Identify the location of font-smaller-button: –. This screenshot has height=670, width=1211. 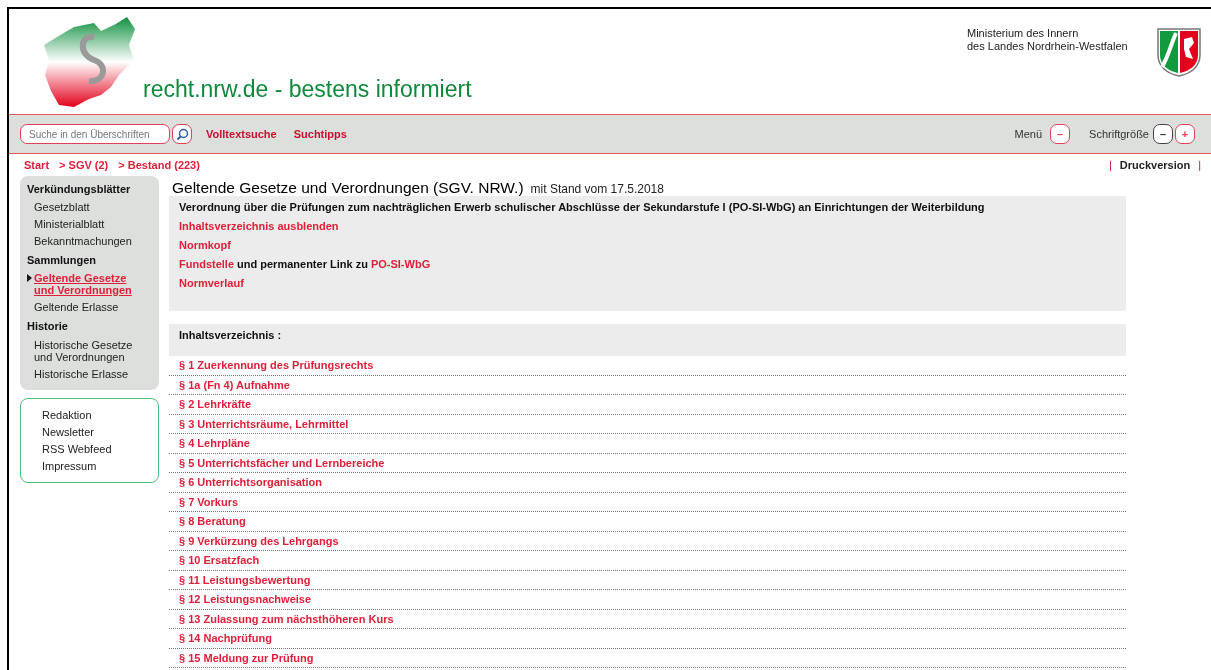
(1163, 134).